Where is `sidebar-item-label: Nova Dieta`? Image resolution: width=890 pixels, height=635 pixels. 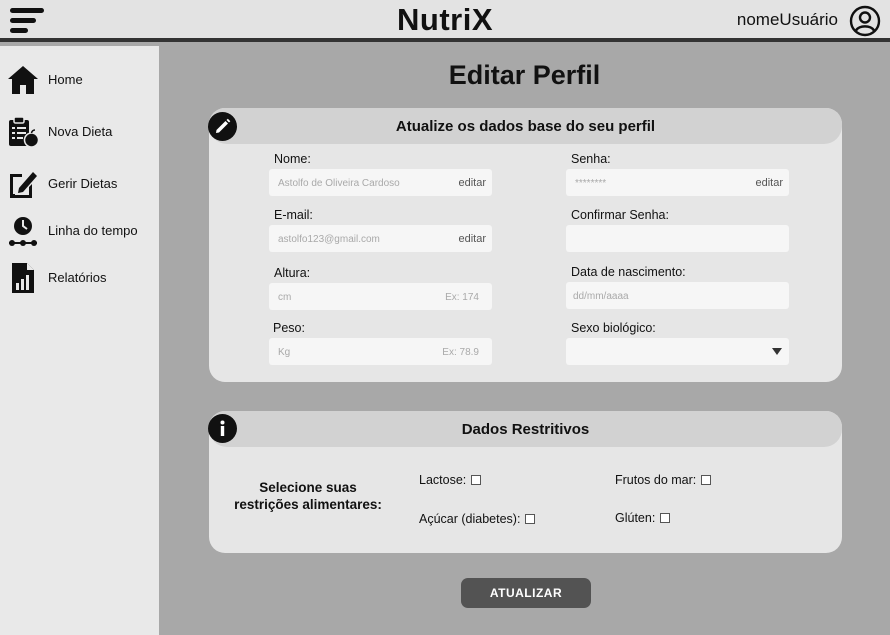 sidebar-item-label: Nova Dieta is located at coordinates (80, 131).